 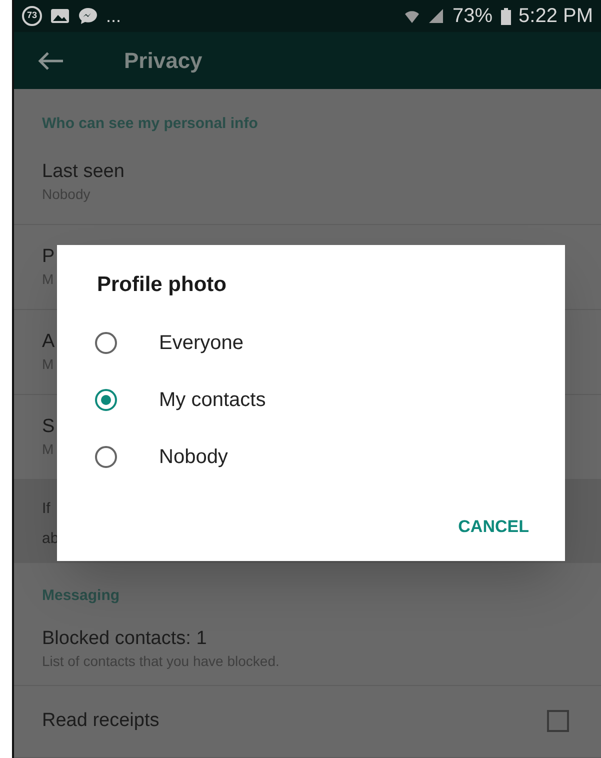 I want to click on setting-title: A, so click(x=48, y=342).